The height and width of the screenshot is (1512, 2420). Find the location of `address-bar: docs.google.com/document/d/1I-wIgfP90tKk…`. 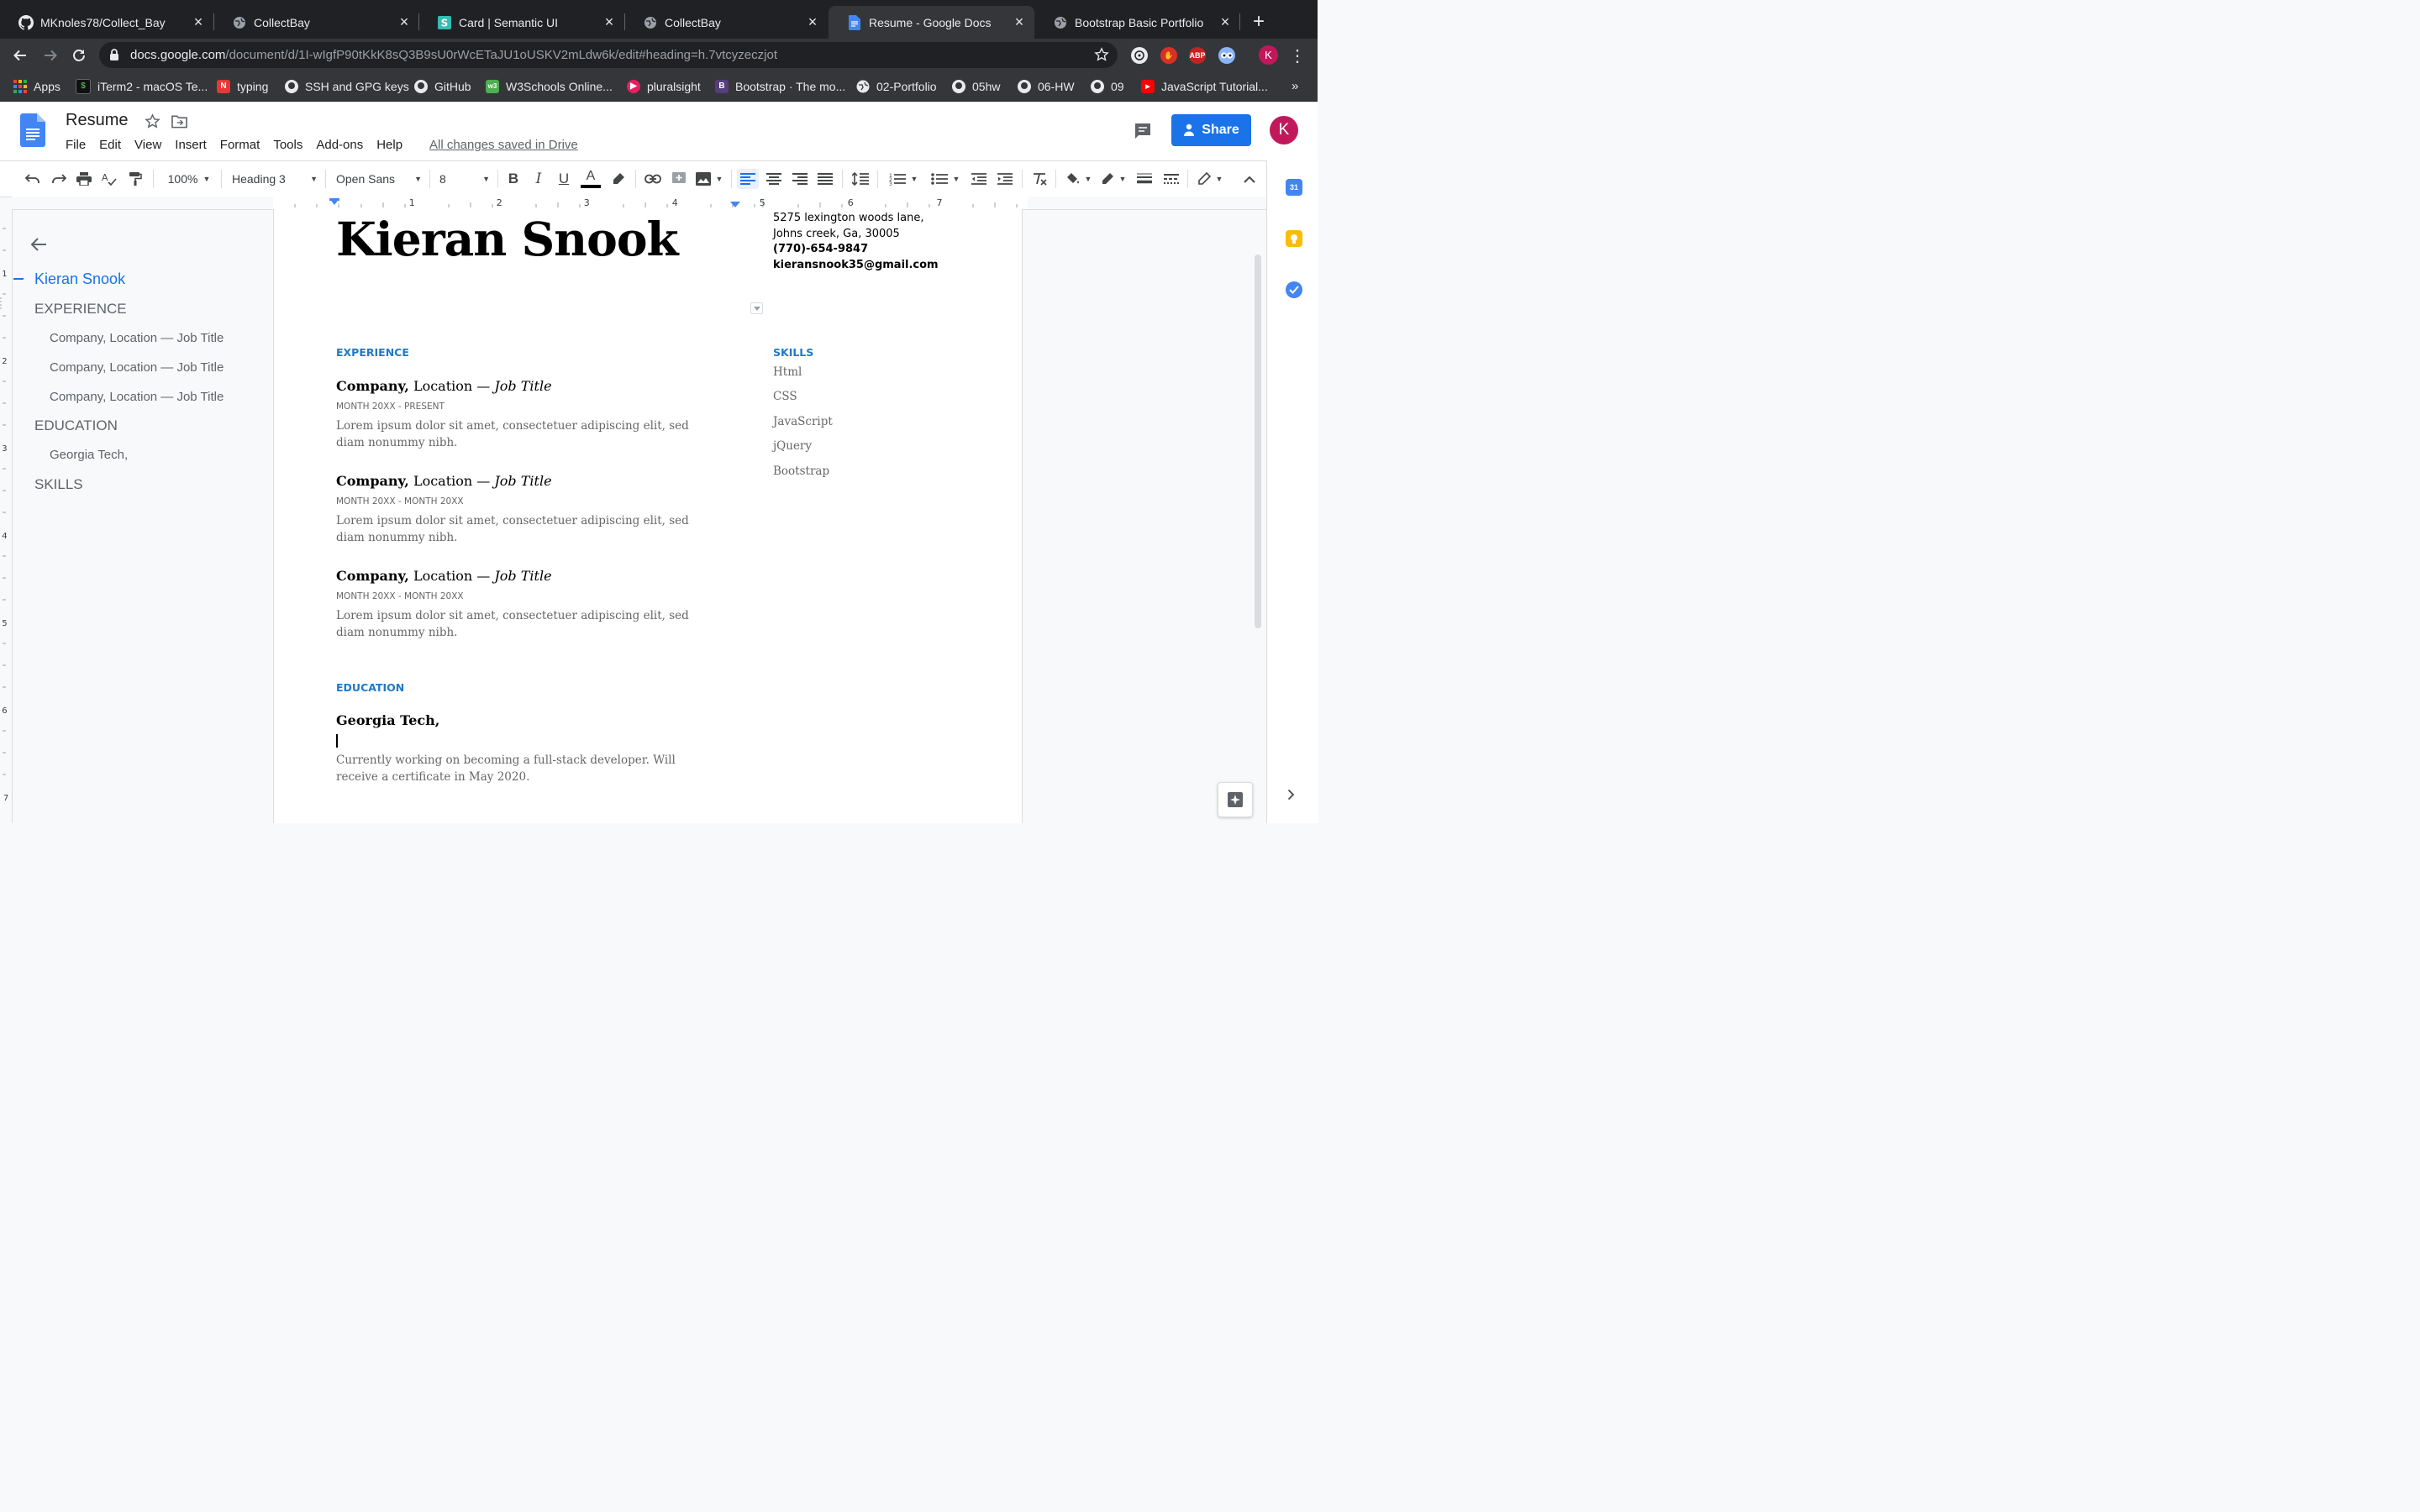

address-bar: docs.google.com/document/d/1I-wIgfP90tKk… is located at coordinates (608, 55).